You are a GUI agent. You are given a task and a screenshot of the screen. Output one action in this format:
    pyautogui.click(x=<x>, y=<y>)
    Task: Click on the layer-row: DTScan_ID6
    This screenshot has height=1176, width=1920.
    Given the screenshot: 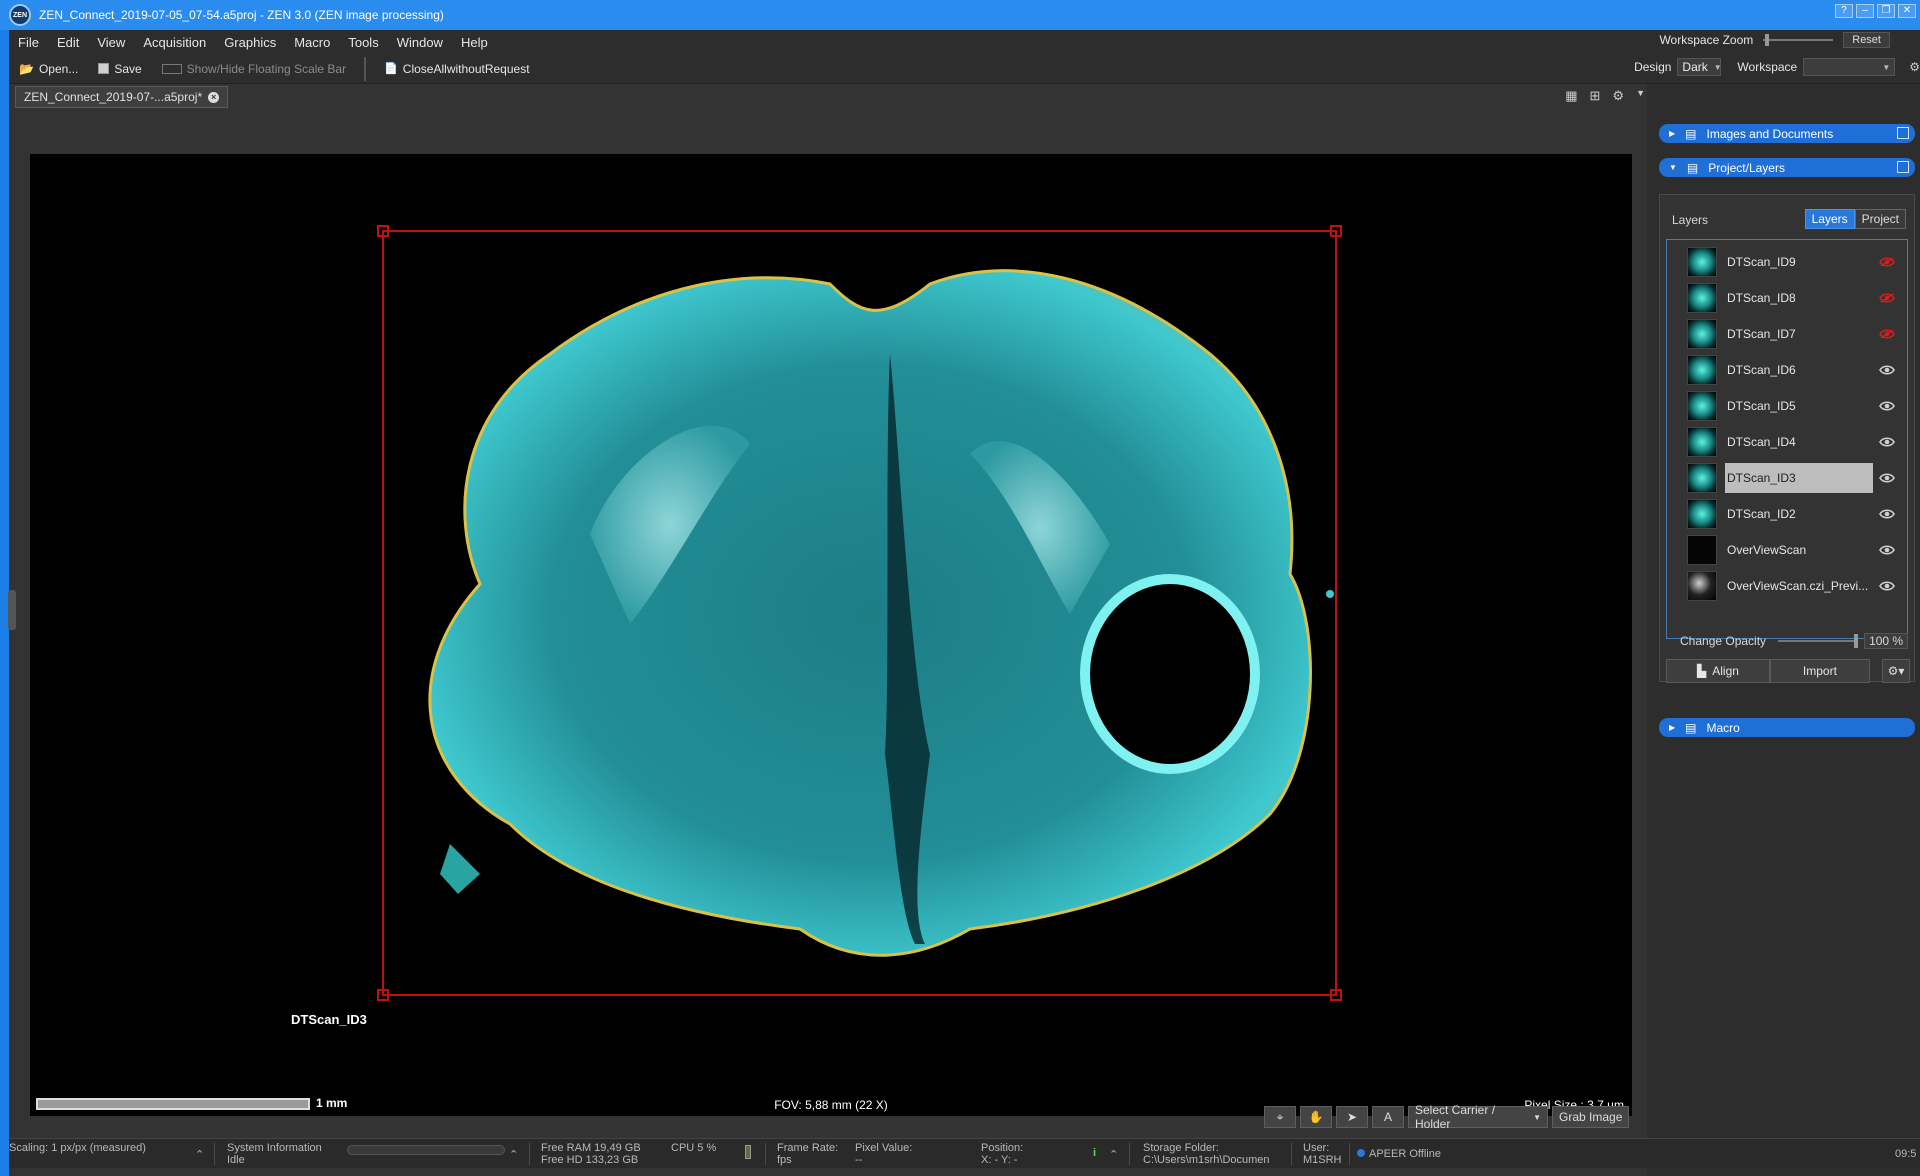 What is the action you would take?
    pyautogui.click(x=1788, y=370)
    